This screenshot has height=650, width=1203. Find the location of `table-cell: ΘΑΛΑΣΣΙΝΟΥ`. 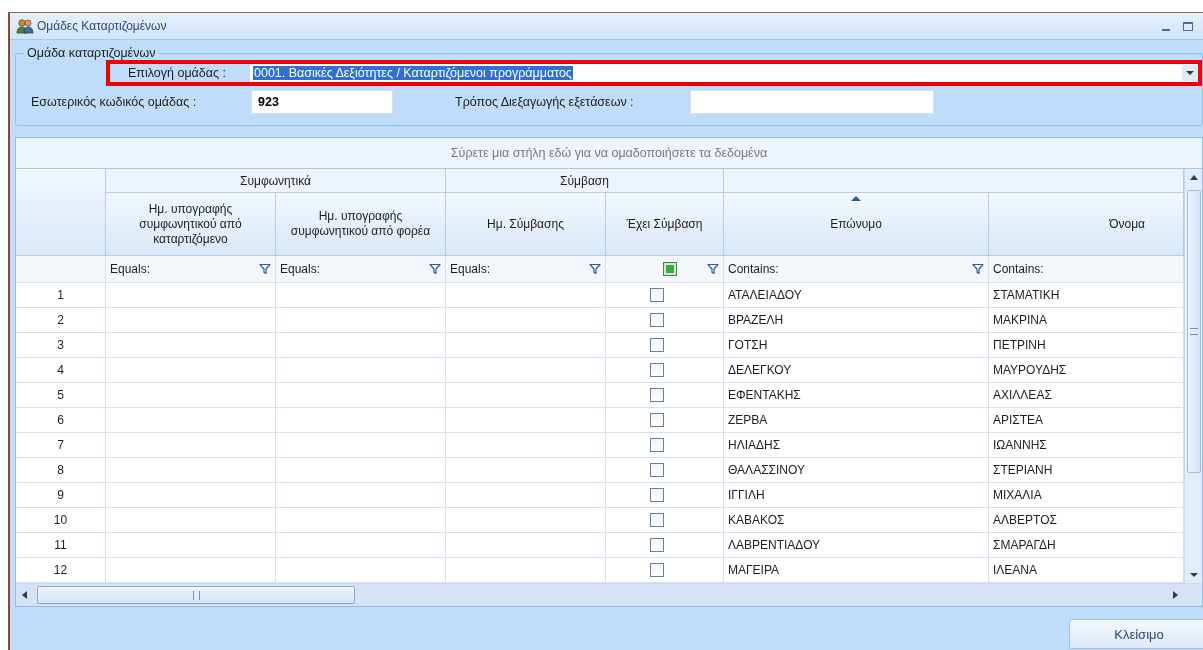

table-cell: ΘΑΛΑΣΣΙΝΟΥ is located at coordinates (856, 470).